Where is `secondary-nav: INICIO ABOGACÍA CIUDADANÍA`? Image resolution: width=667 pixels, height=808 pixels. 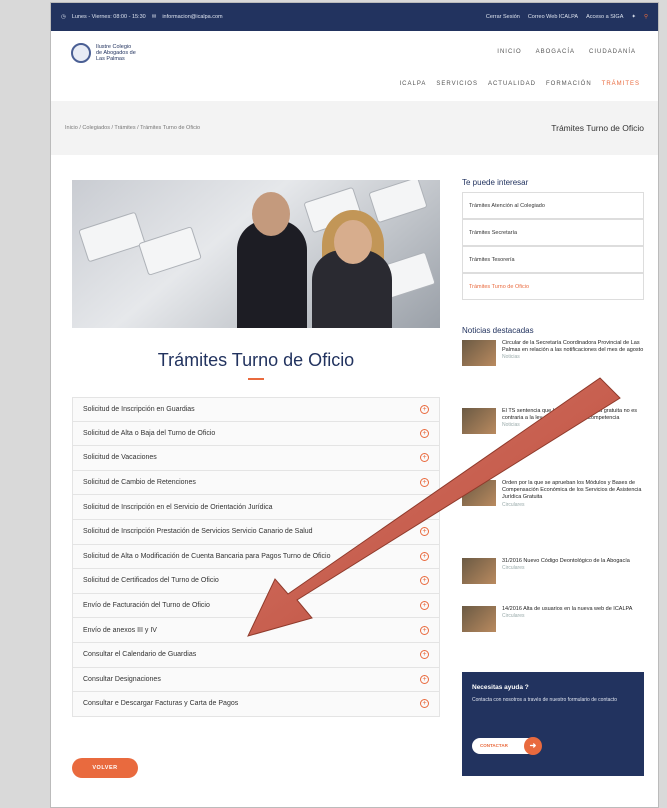 secondary-nav: INICIO ABOGACÍA CIUDADANÍA is located at coordinates (566, 52).